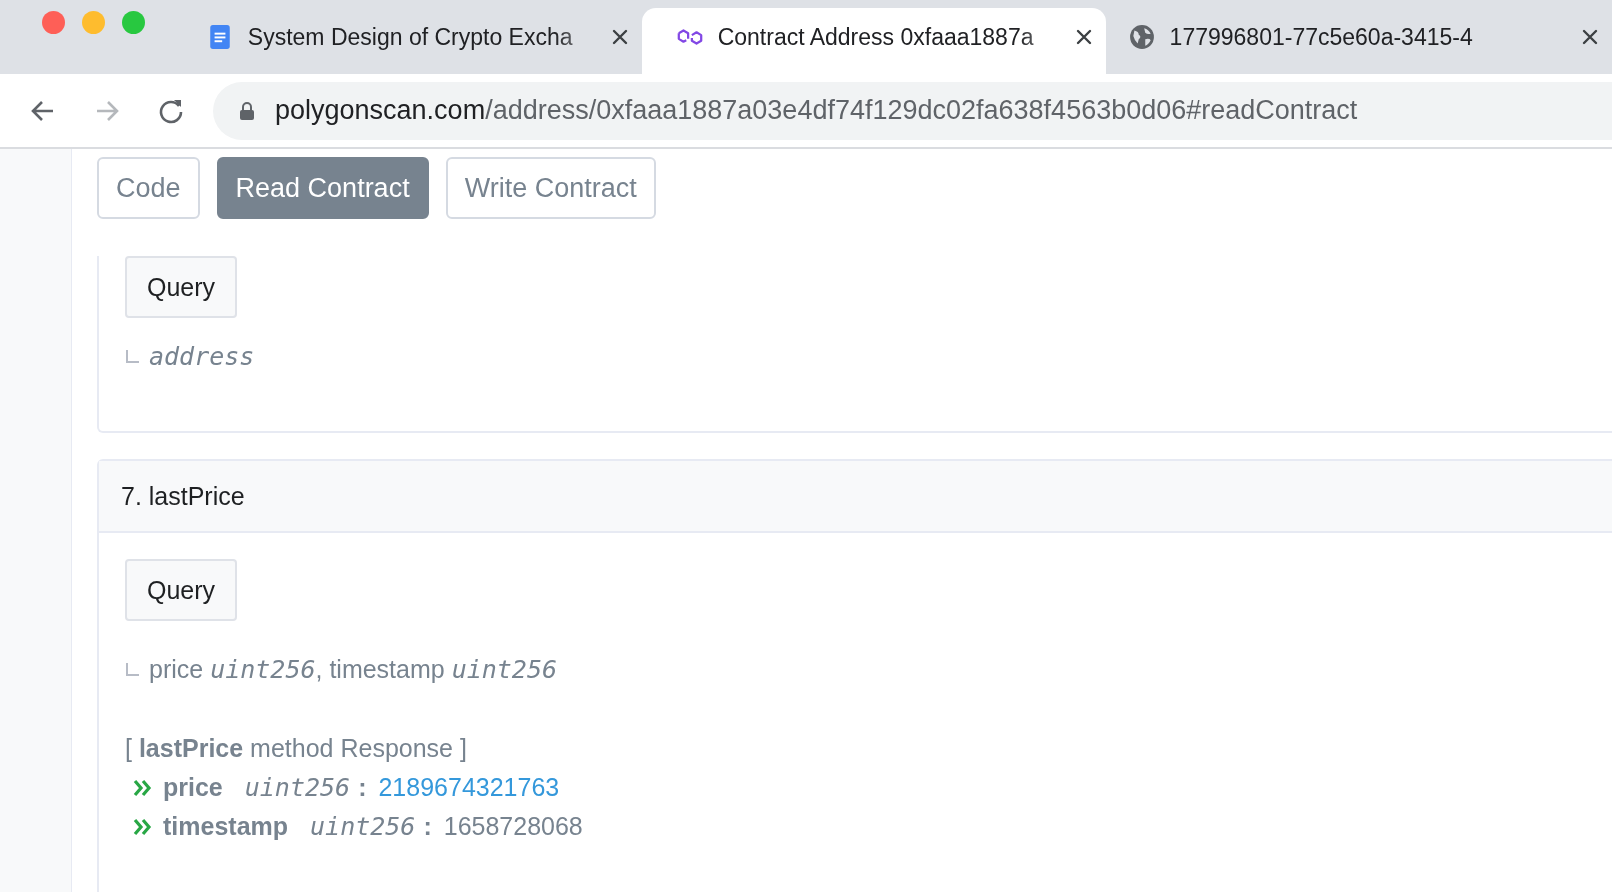 The image size is (1612, 892). What do you see at coordinates (513, 826) in the screenshot?
I see `response-value: 1658728068` at bounding box center [513, 826].